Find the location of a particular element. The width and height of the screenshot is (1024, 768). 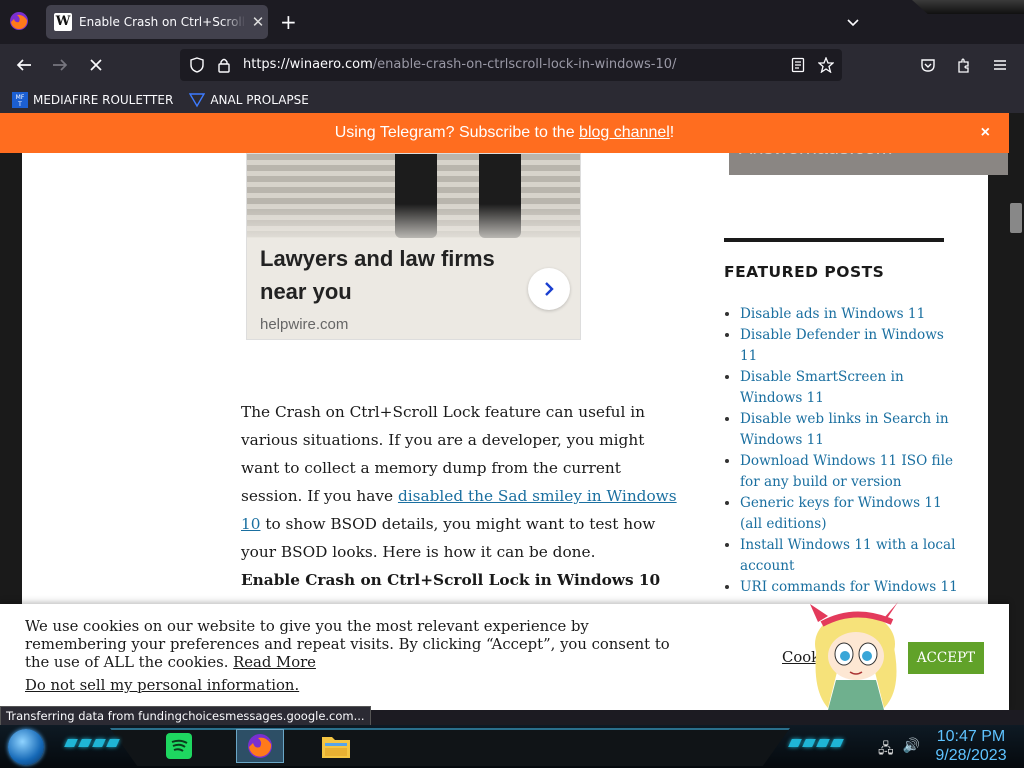

bookmark-label: MEDIAFIRE ROULETTER is located at coordinates (103, 99).